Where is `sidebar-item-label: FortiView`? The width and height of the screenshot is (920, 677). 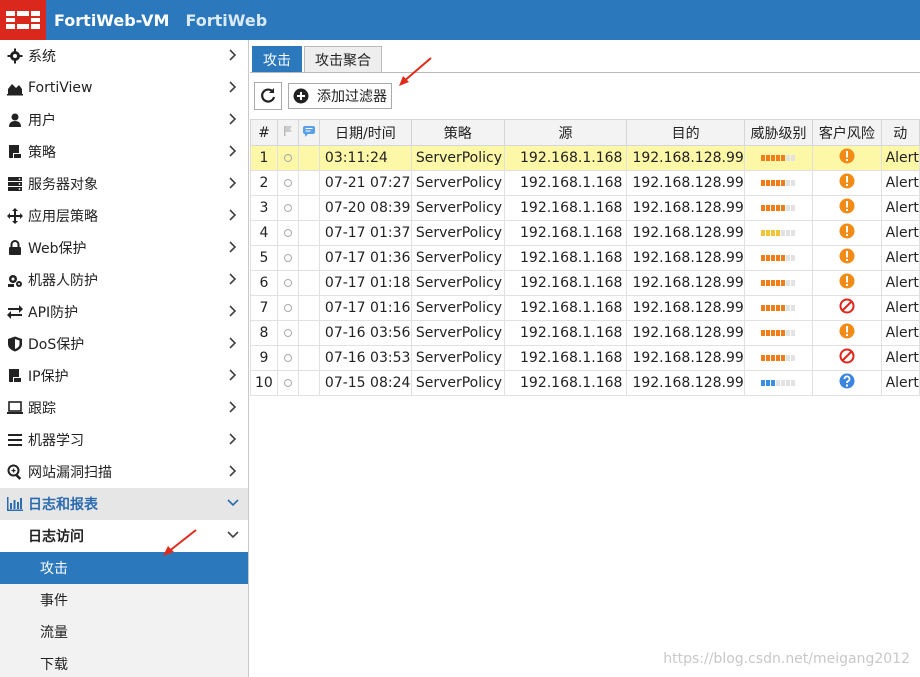 sidebar-item-label: FortiView is located at coordinates (60, 88).